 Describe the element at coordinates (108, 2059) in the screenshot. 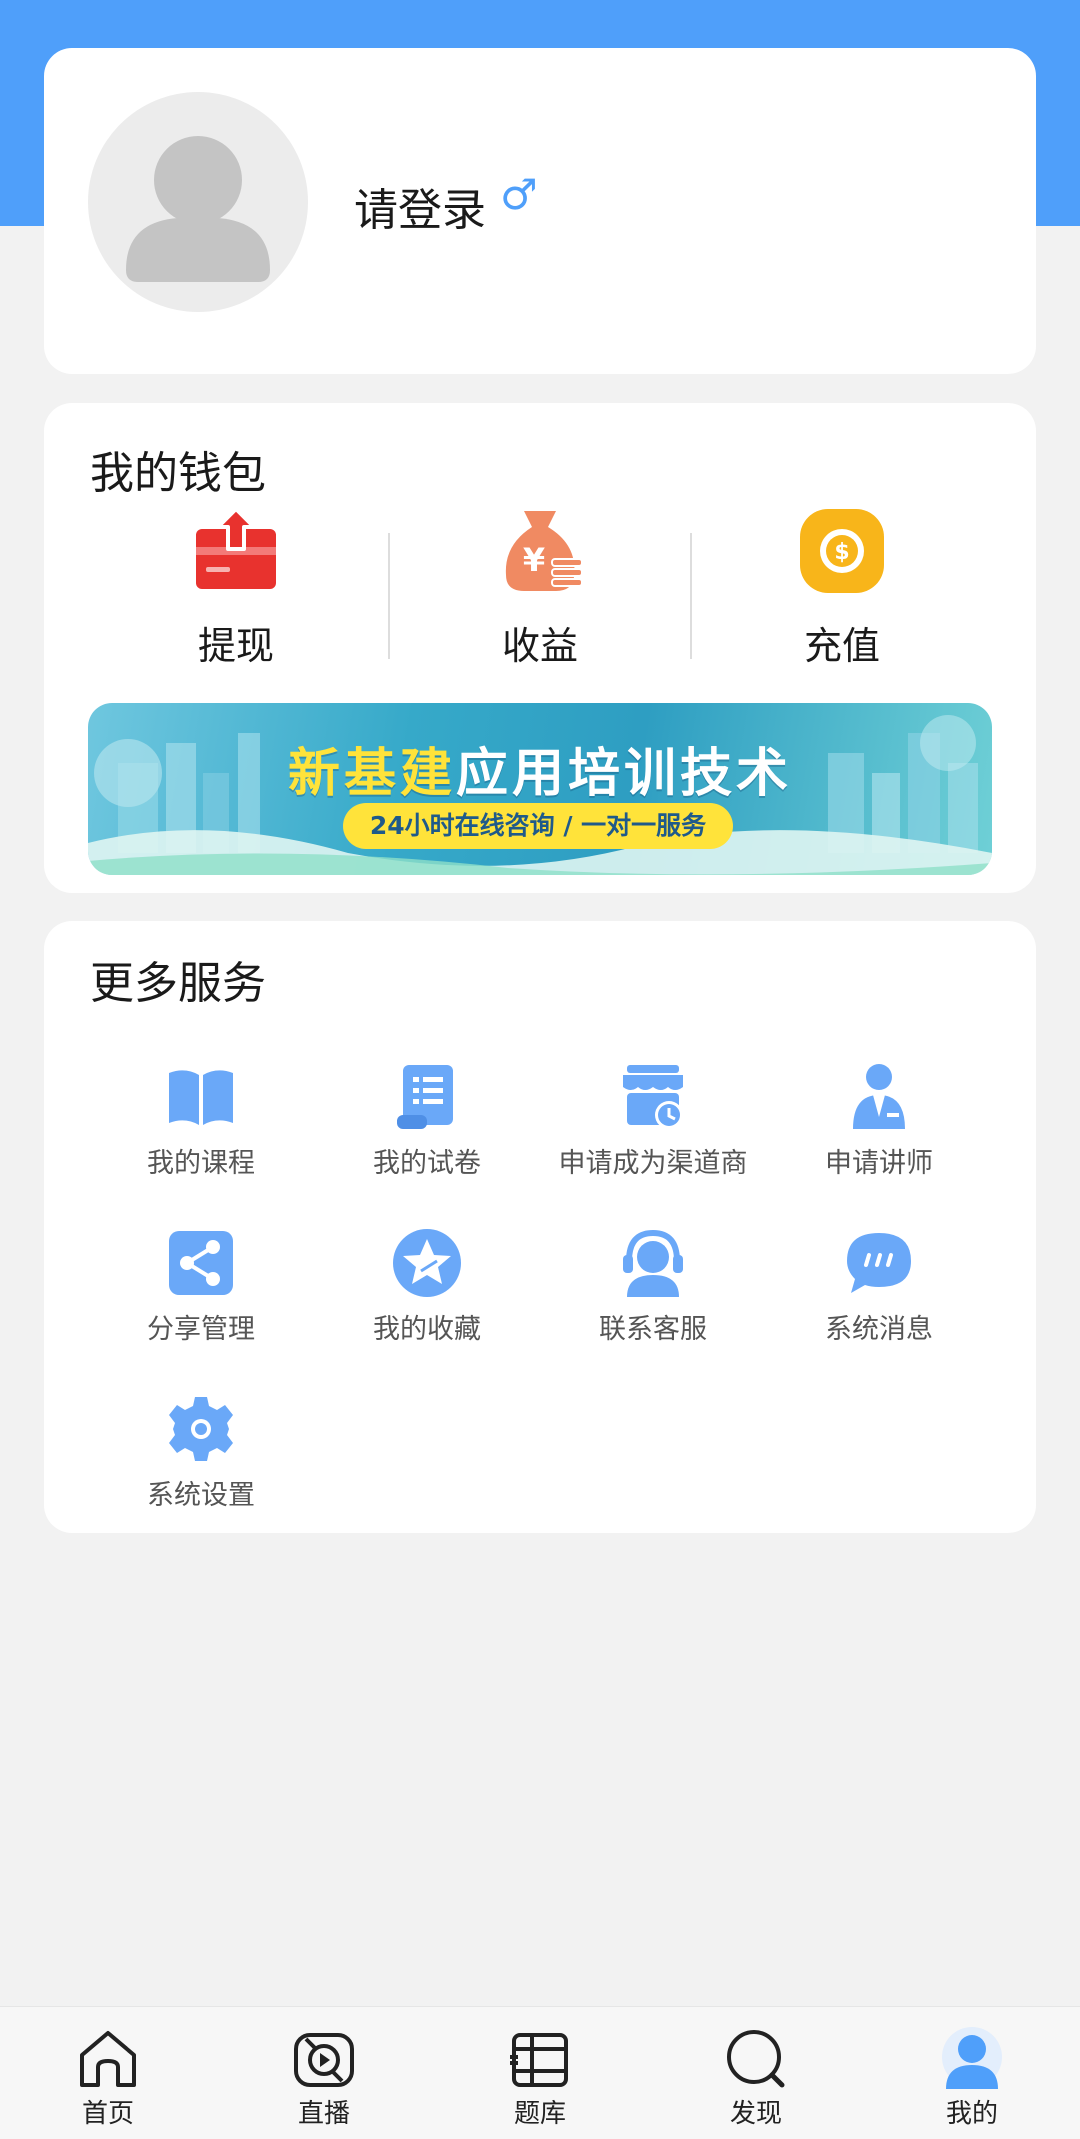

I see `home-icon` at that location.